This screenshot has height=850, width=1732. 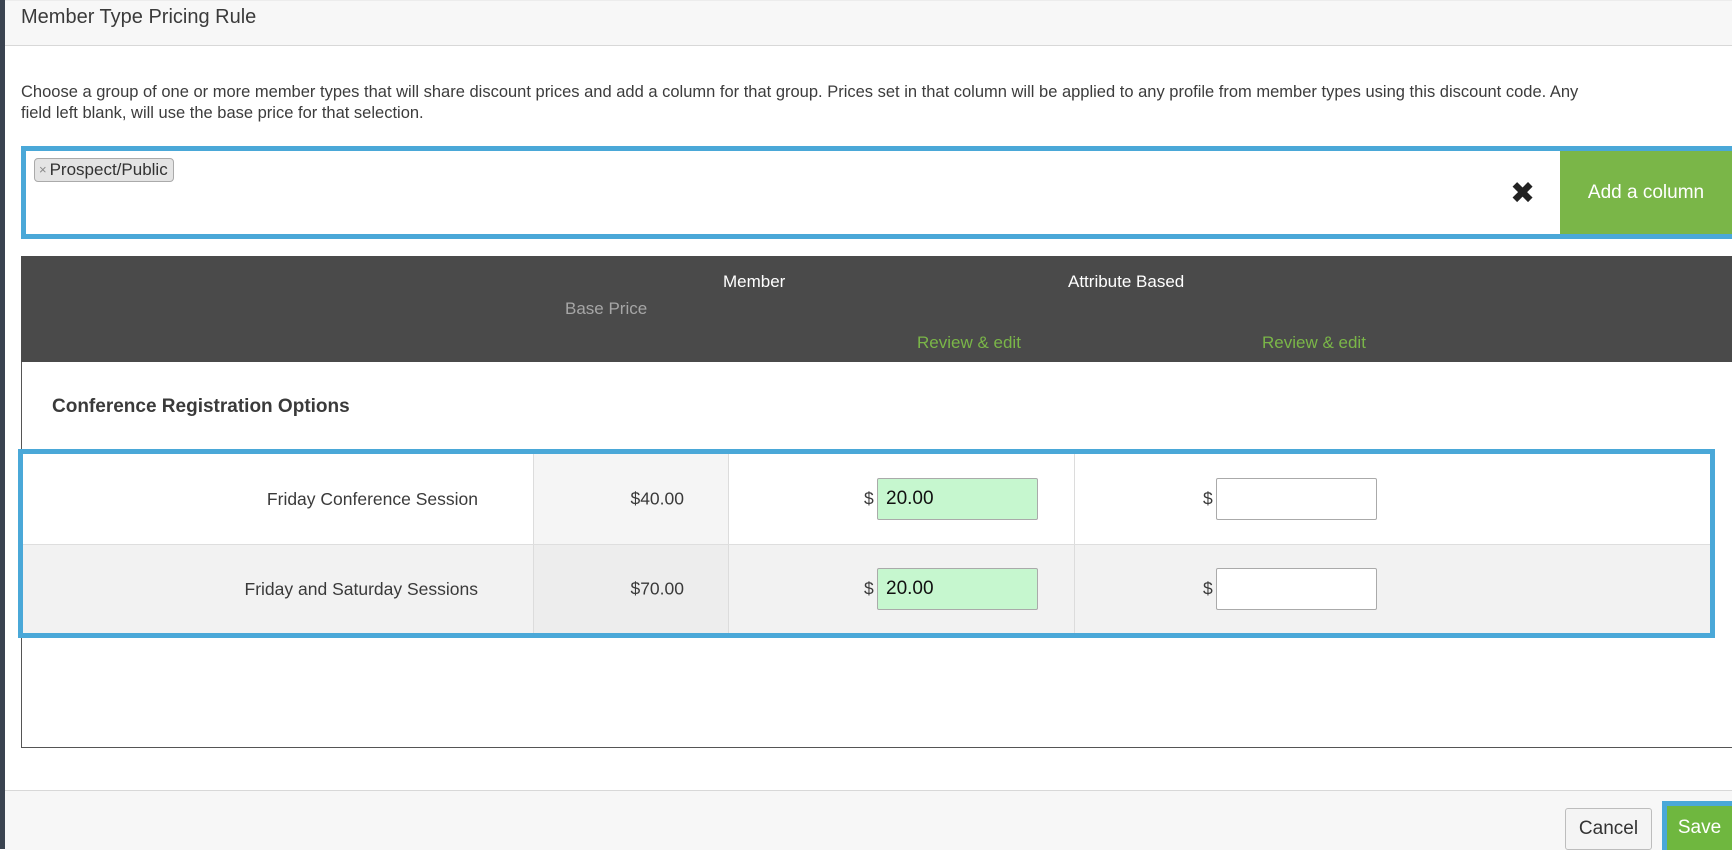 What do you see at coordinates (754, 281) in the screenshot?
I see `column-header-member: Member` at bounding box center [754, 281].